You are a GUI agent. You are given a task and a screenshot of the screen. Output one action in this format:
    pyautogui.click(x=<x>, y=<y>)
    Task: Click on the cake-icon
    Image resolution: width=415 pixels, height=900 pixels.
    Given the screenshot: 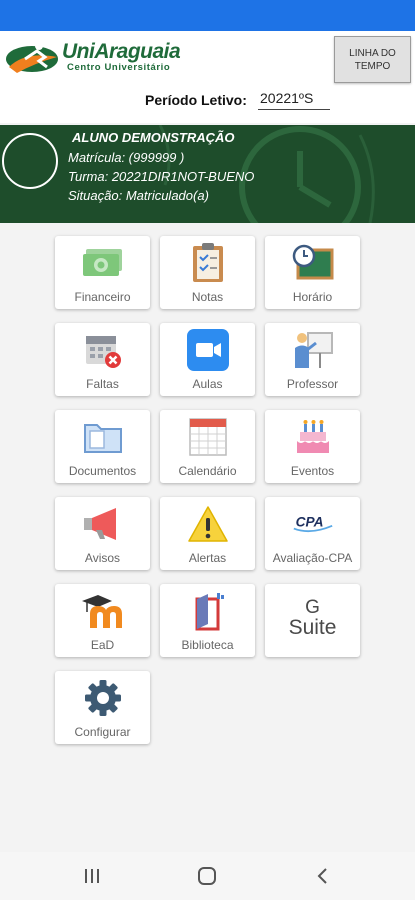 What is the action you would take?
    pyautogui.click(x=313, y=437)
    